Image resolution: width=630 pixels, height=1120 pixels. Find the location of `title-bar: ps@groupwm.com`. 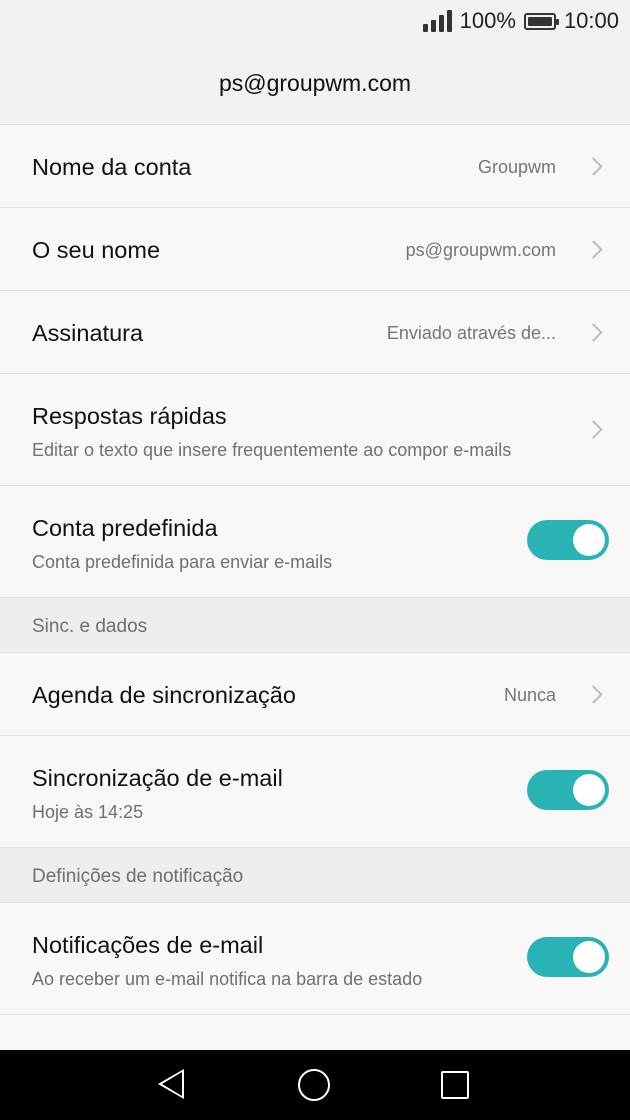

title-bar: ps@groupwm.com is located at coordinates (315, 84).